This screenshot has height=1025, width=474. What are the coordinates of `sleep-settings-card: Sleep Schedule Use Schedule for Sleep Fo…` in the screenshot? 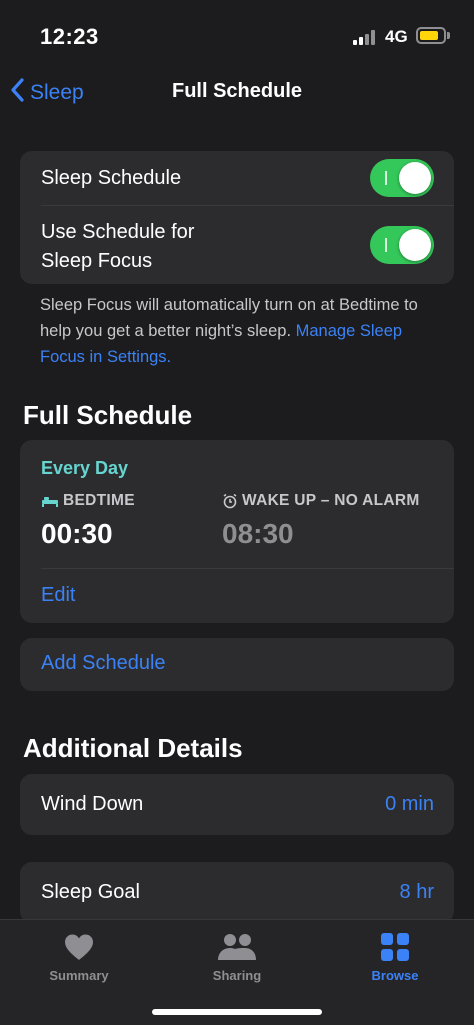 It's located at (237, 217).